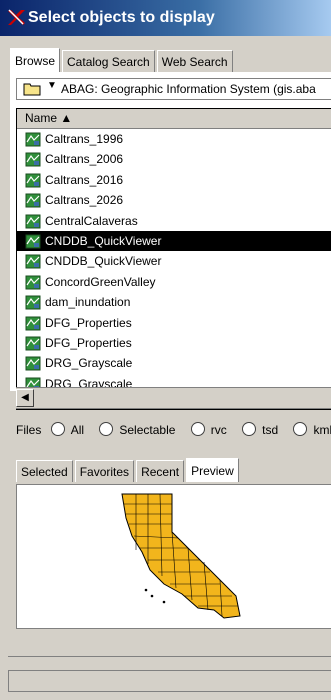 Image resolution: width=331 pixels, height=700 pixels. I want to click on filter-option-rvc: rvc, so click(211, 429).